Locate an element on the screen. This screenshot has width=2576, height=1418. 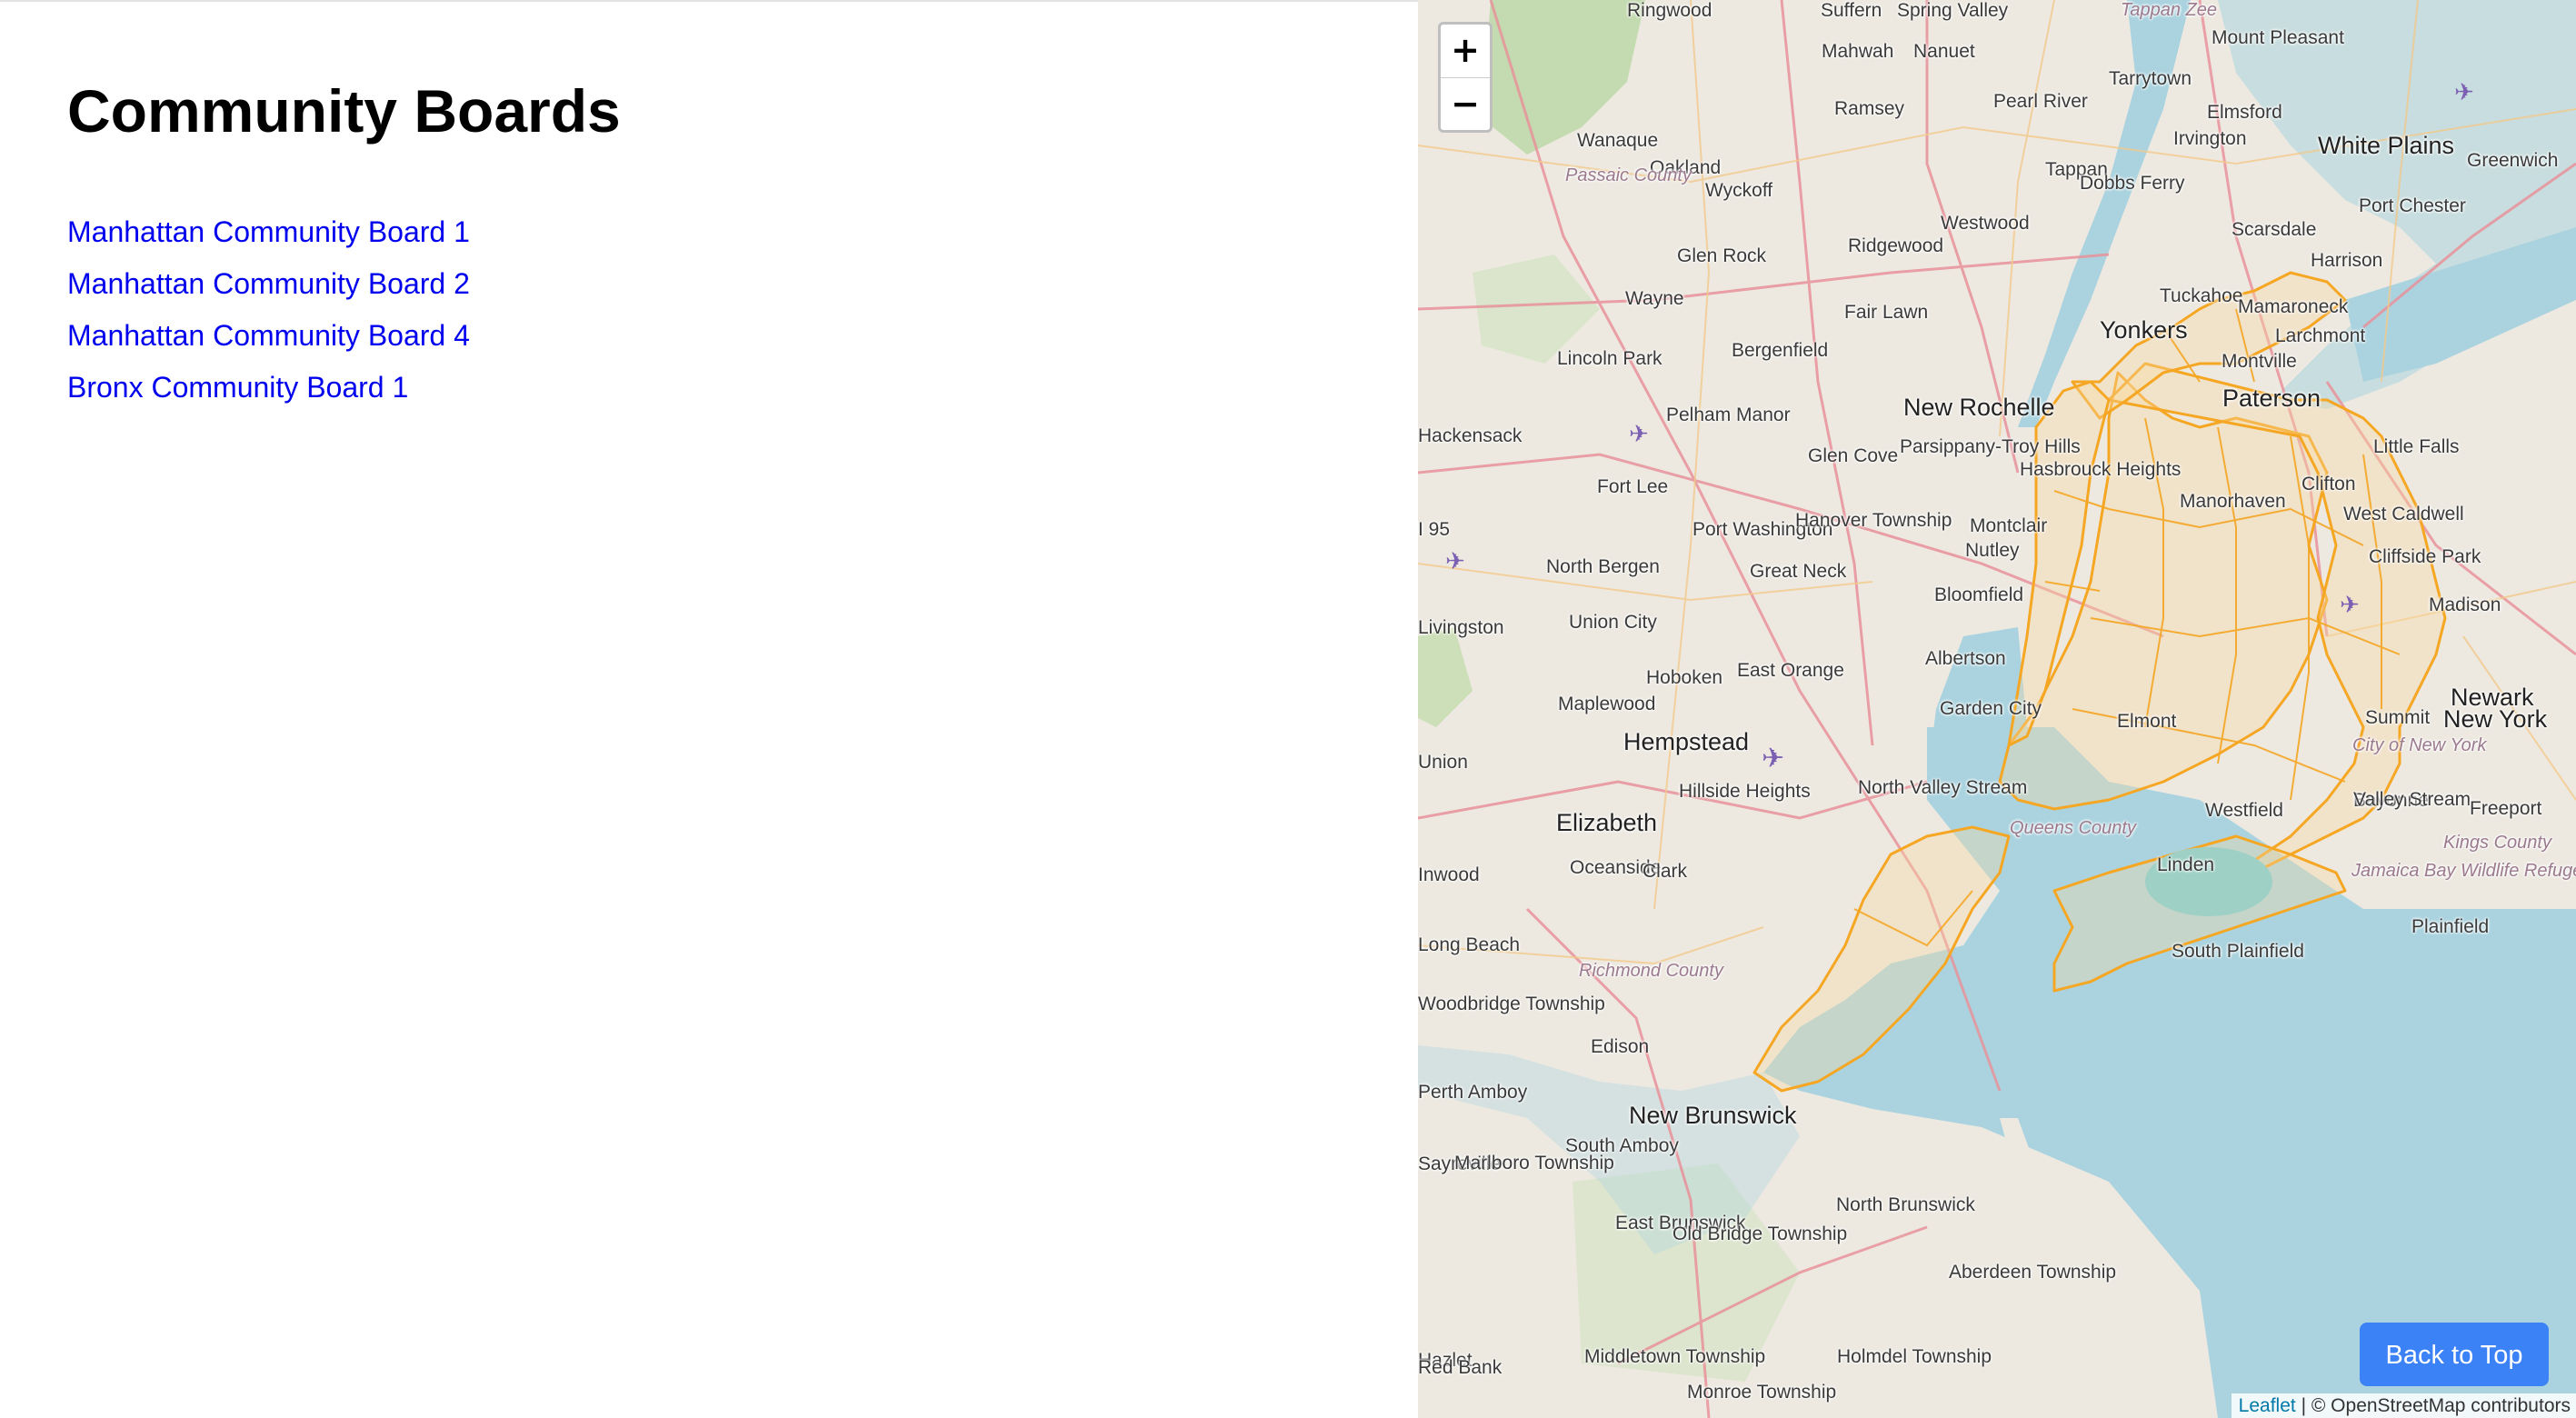
map-place-label: New Brunswick is located at coordinates (1713, 1115).